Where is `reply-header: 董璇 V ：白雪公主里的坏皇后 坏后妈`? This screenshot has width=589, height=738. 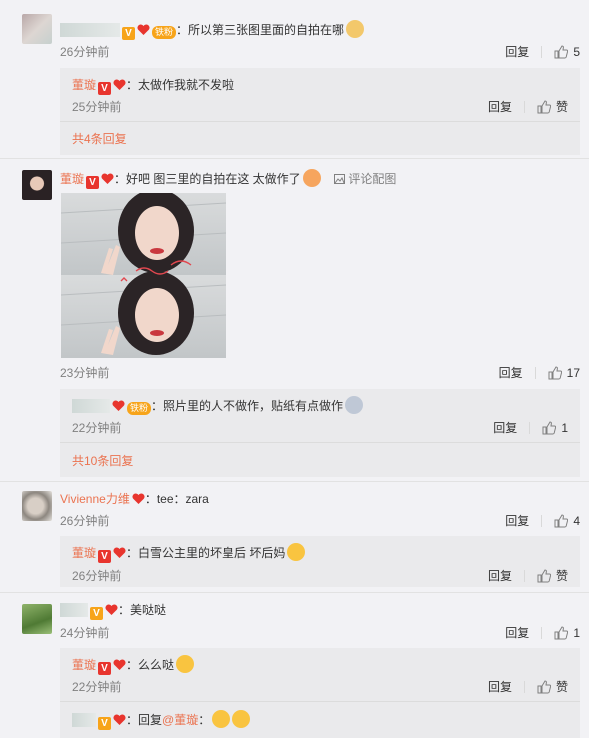 reply-header: 董璇 V ：白雪公主里的坏皇后 坏后妈 is located at coordinates (189, 553).